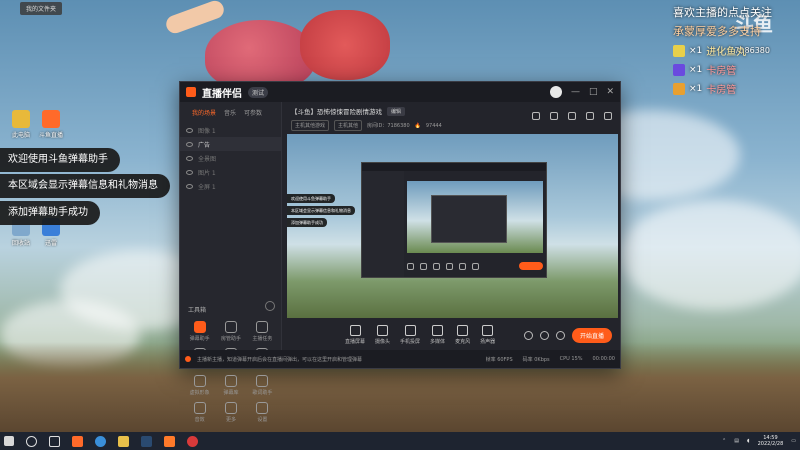 The height and width of the screenshot is (450, 800). I want to click on record-icon, so click(528, 335).